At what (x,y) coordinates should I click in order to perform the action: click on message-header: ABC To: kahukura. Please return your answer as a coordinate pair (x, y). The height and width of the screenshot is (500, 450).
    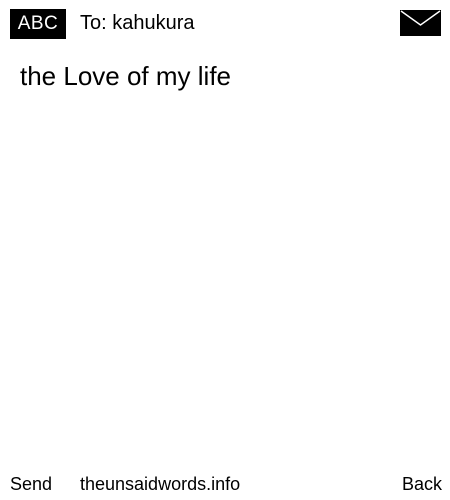
    Looking at the image, I should click on (225, 22).